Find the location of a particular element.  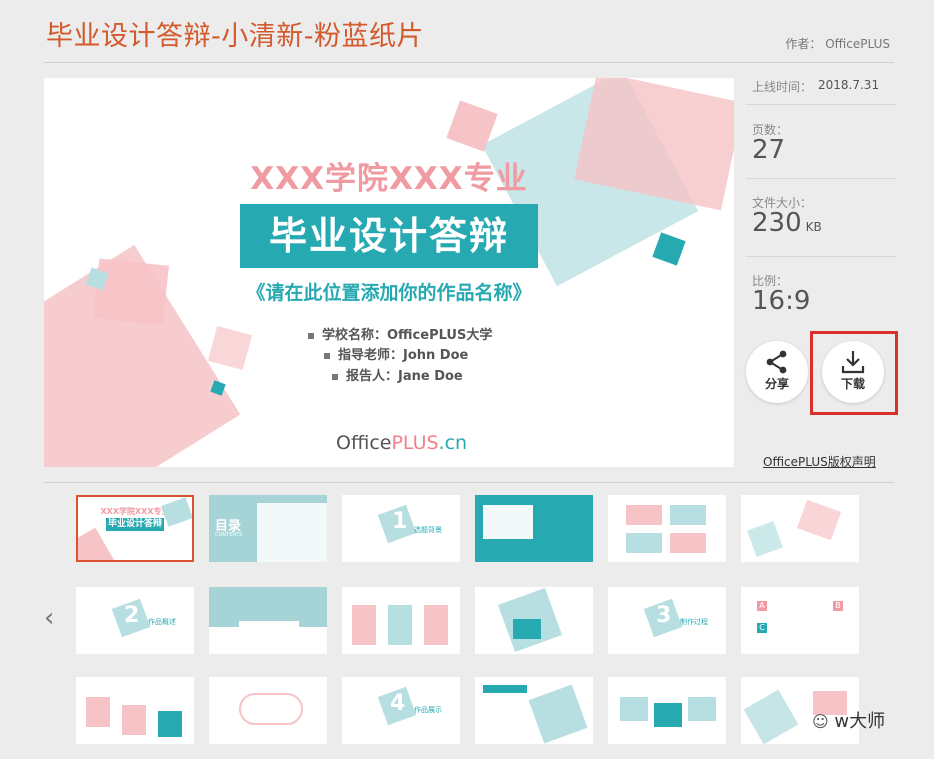

thumb-section: 选题背景 is located at coordinates (428, 530).